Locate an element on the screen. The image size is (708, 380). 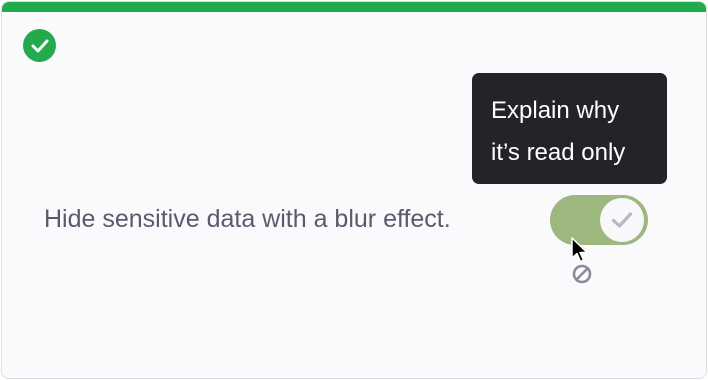
setting-label: Hide sensitive data with a blur effect. is located at coordinates (247, 219).